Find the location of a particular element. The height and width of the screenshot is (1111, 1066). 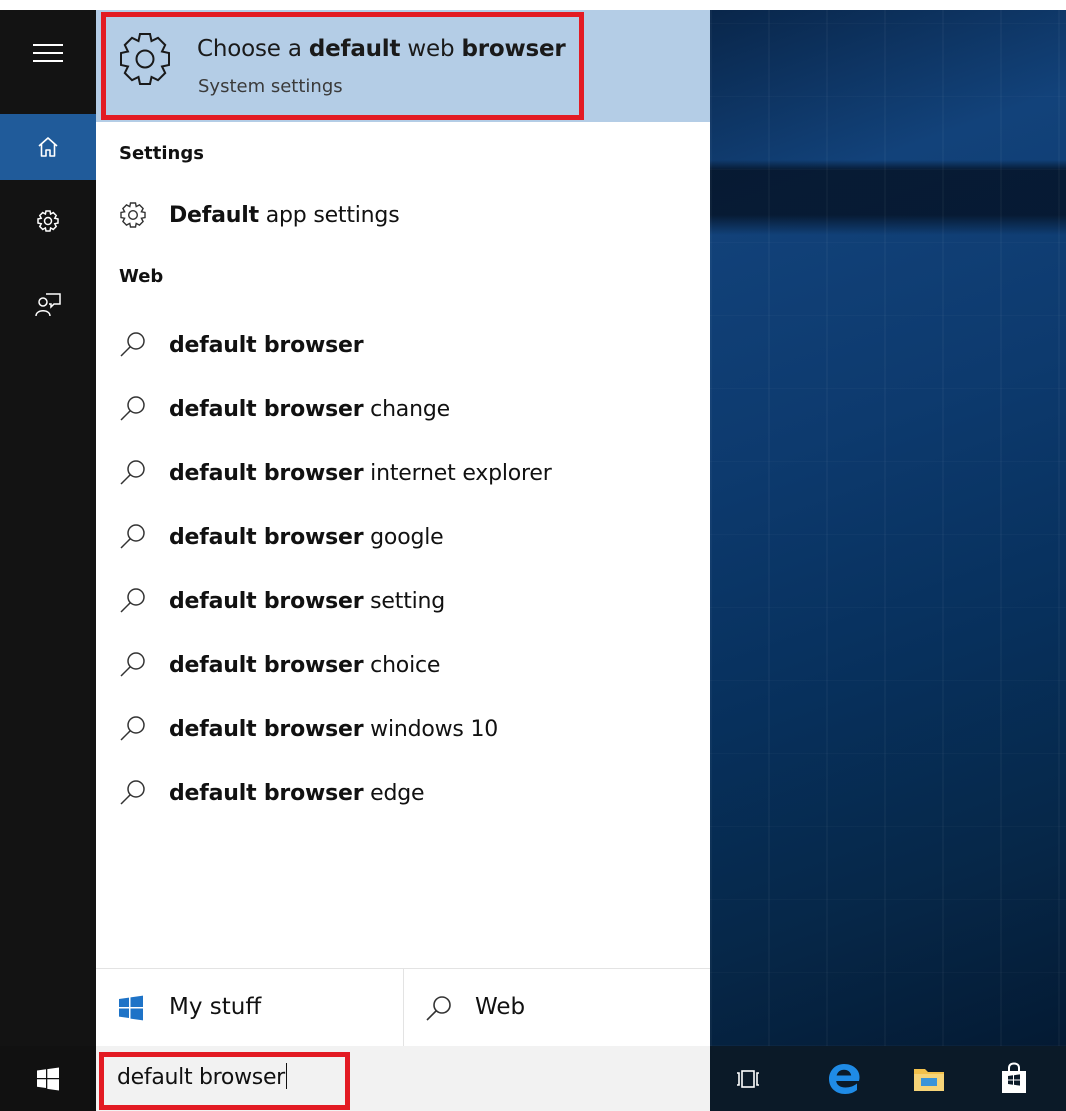

task-view-icon is located at coordinates (748, 1078).